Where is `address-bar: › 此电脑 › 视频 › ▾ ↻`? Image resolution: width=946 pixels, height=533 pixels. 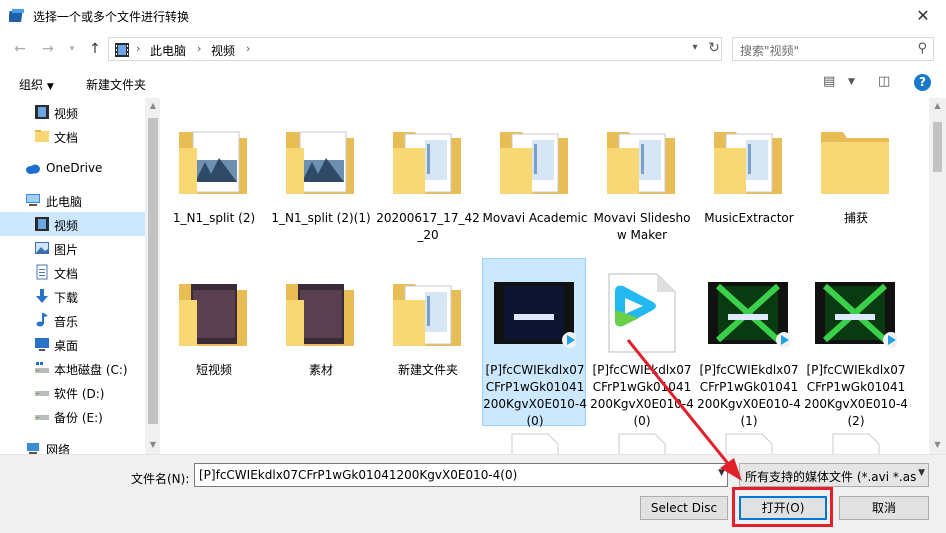
address-bar: › 此电脑 › 视频 › ▾ ↻ is located at coordinates (415, 49).